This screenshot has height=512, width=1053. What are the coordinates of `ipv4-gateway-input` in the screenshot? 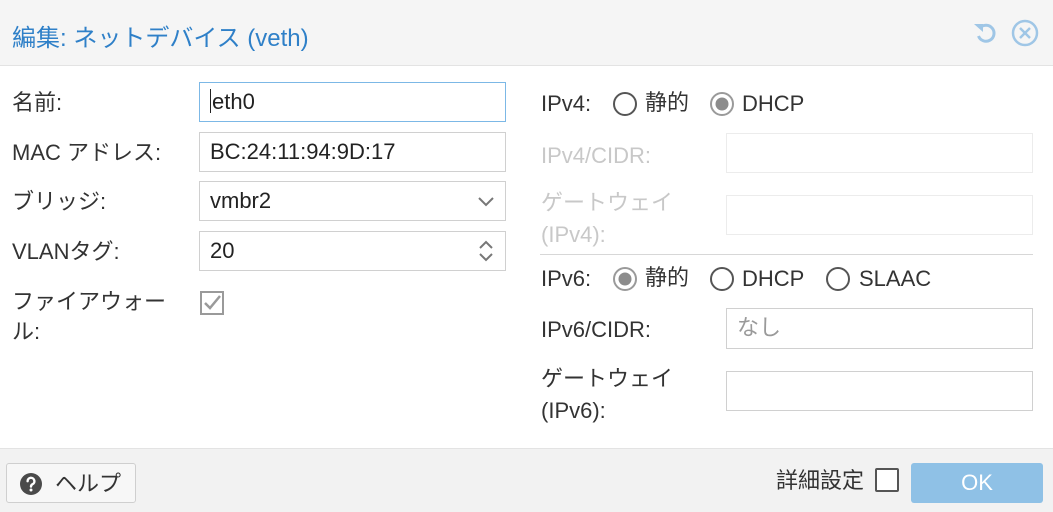 It's located at (879, 215).